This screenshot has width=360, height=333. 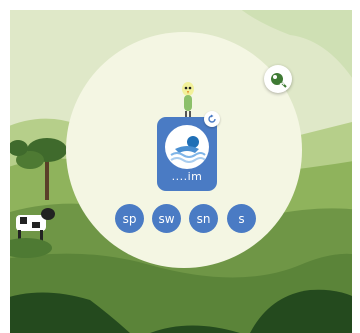 I want to click on refresh-button, so click(x=212, y=119).